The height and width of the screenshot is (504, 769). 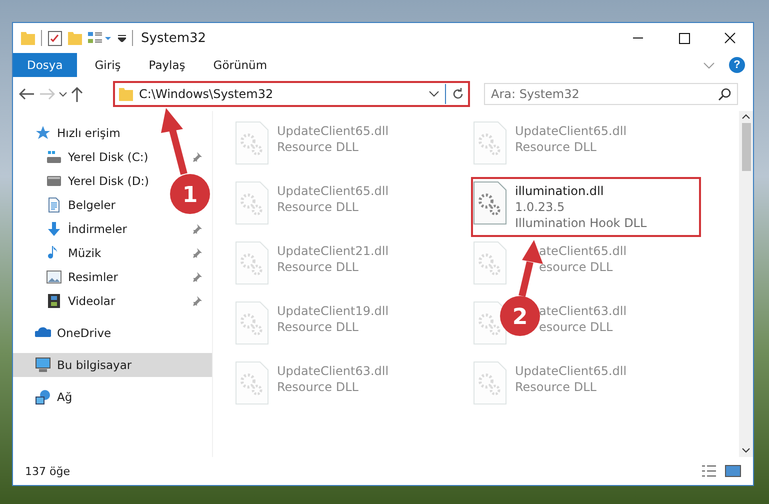 What do you see at coordinates (583, 251) in the screenshot?
I see `file-name: ateClient65.dll` at bounding box center [583, 251].